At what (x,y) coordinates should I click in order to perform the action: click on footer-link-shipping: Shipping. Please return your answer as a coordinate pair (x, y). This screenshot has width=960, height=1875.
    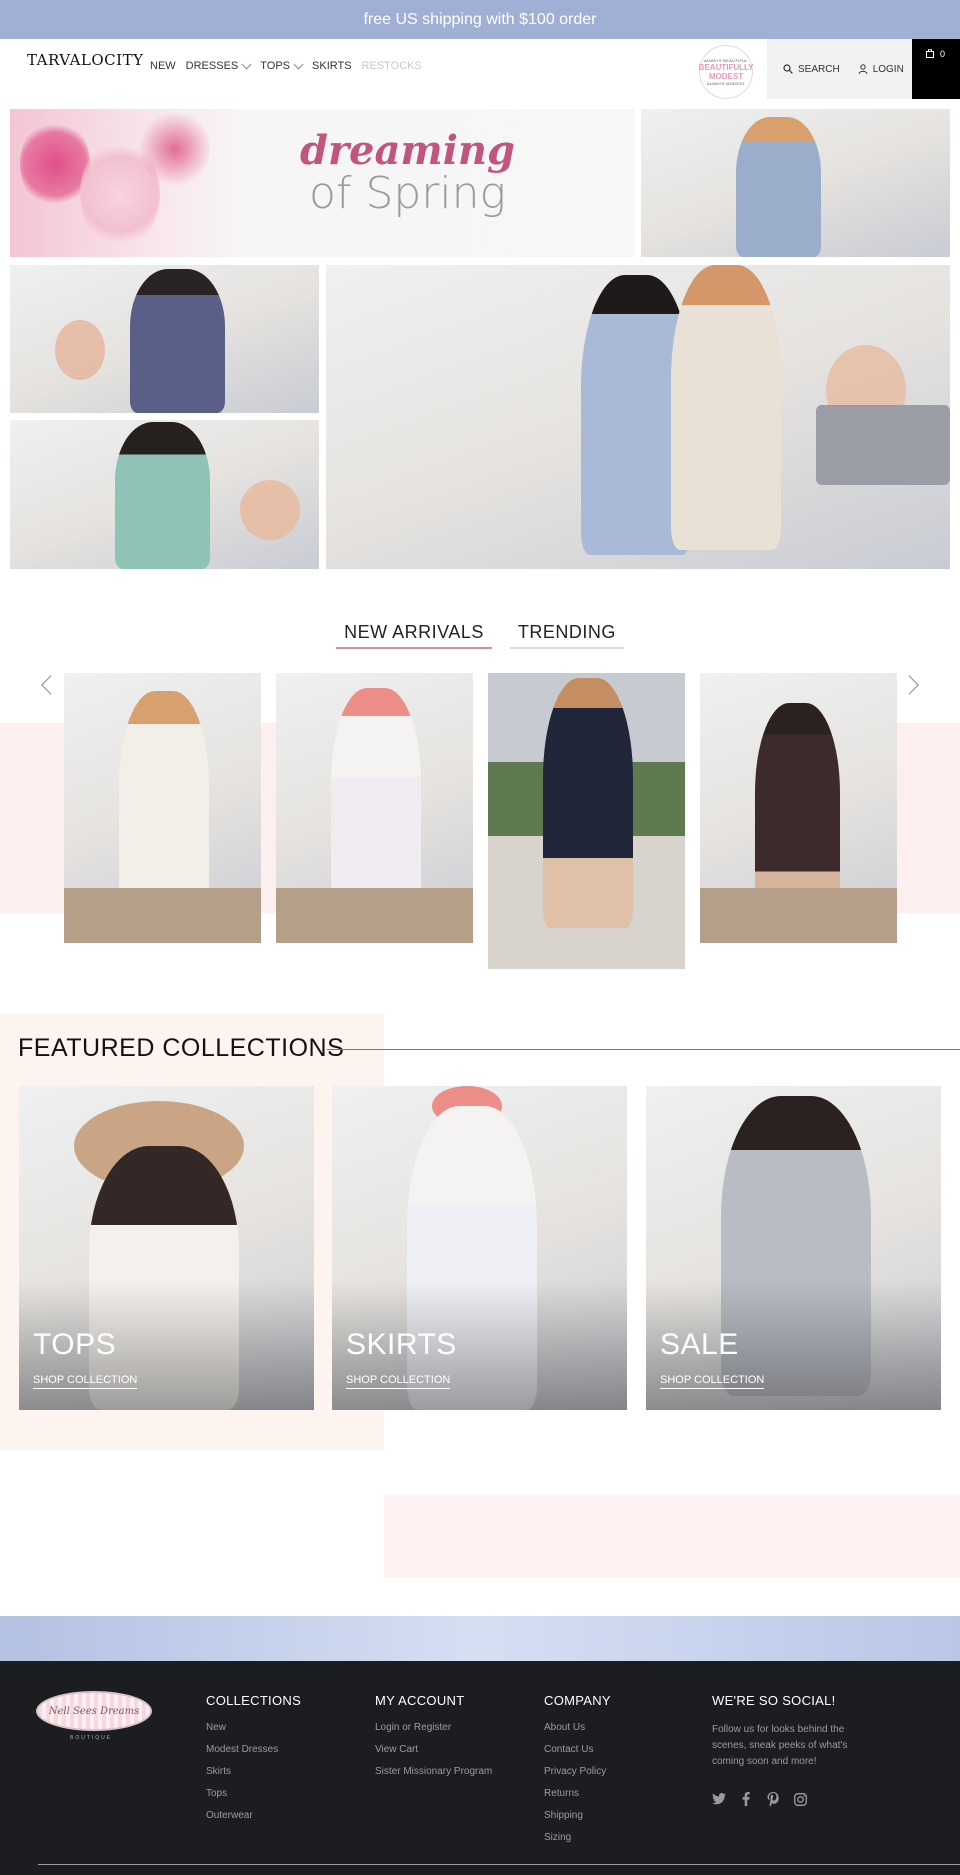
    Looking at the image, I should click on (577, 1821).